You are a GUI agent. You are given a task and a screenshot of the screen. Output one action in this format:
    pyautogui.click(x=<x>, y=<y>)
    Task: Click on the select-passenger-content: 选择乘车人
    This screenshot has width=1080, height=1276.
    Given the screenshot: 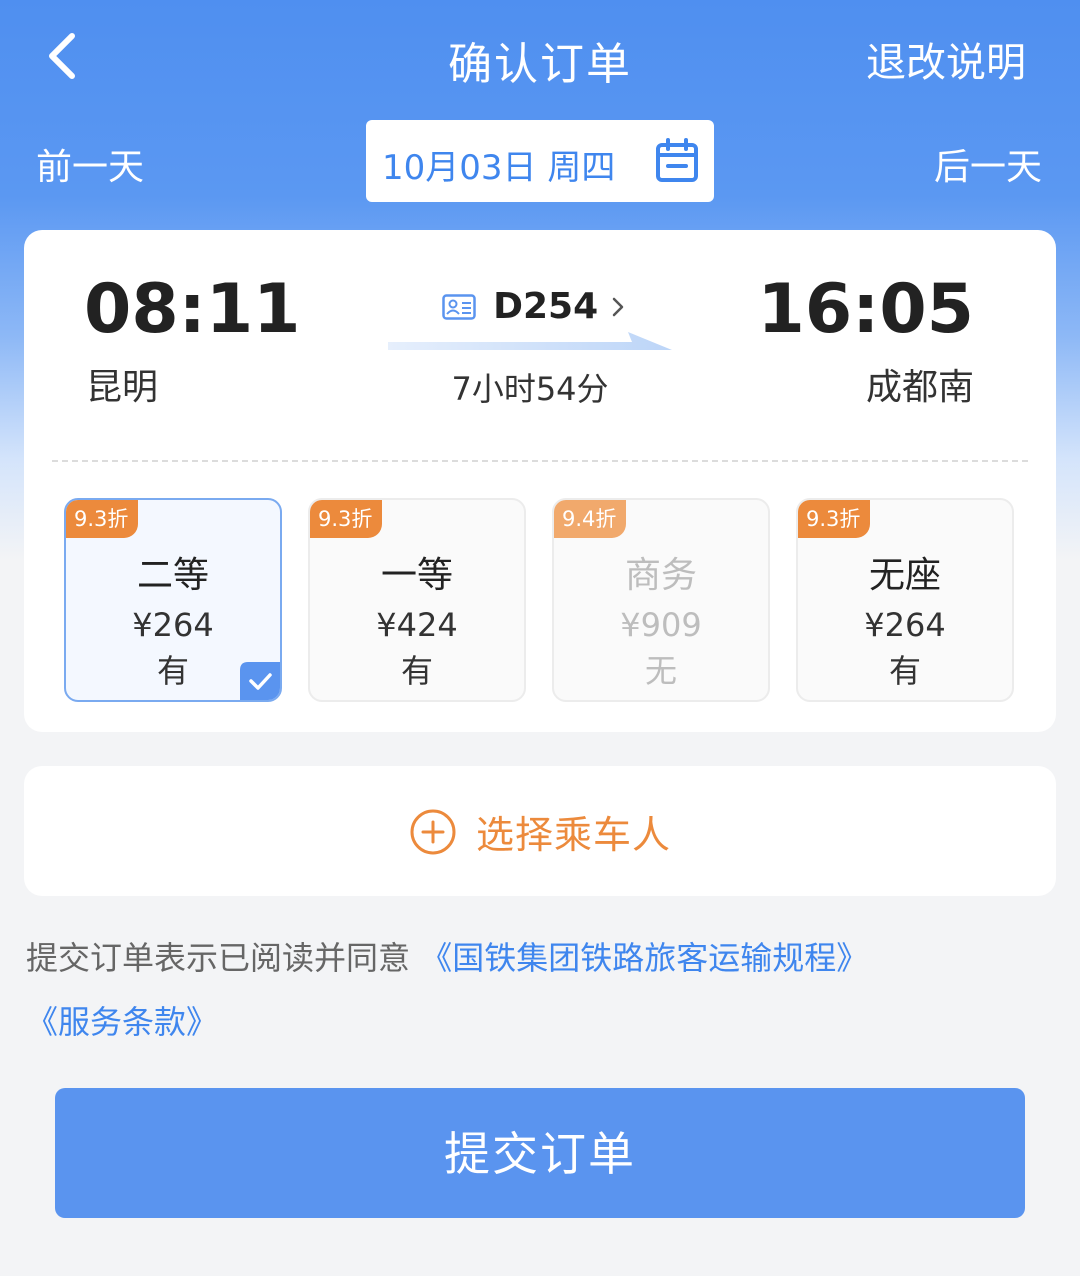 What is the action you would take?
    pyautogui.click(x=540, y=831)
    